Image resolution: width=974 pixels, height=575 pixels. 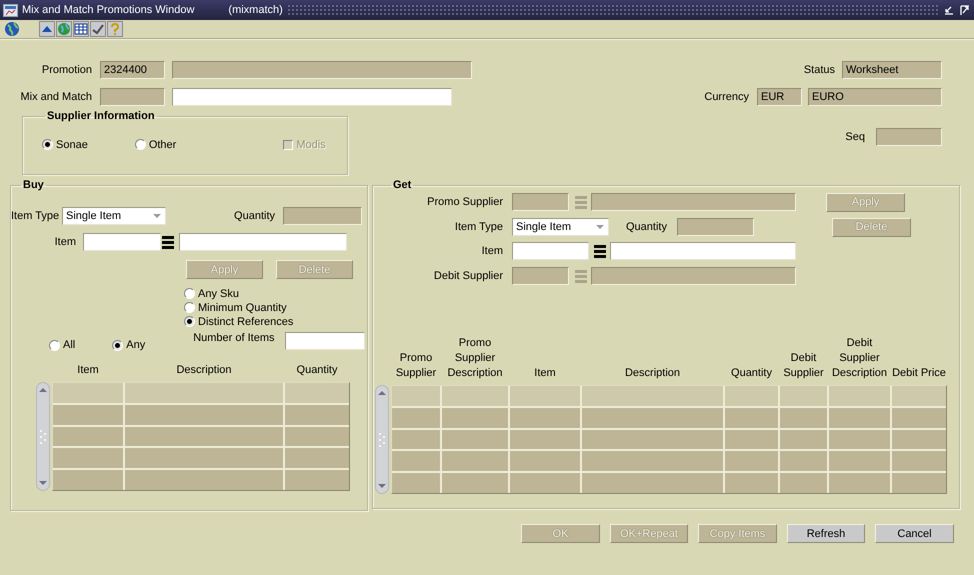 I want to click on column-header: Promo Supplier Description, so click(x=475, y=358).